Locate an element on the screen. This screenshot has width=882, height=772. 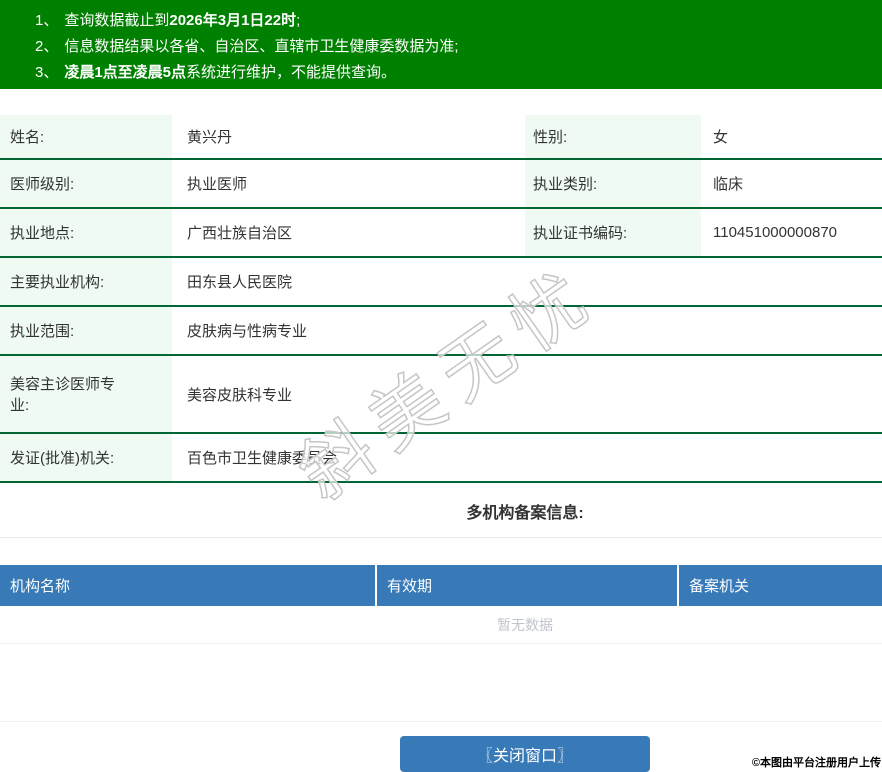
notice-line-1: 1、 查询数据截止到2026年3月1日22时; is located at coordinates (458, 21).